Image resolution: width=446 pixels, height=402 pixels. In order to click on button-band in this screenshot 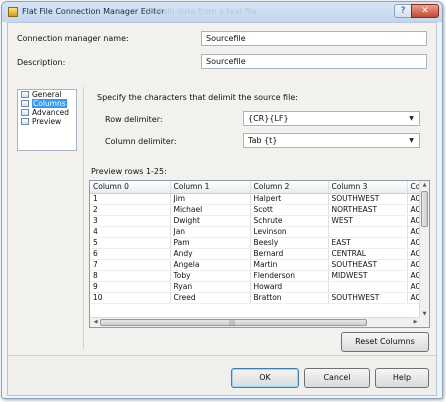, I will do `click(222, 375)`.